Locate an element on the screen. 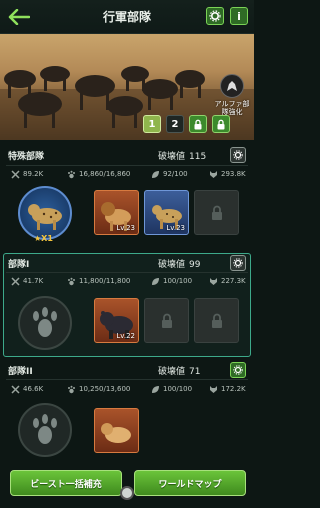 Image resolution: width=320 pixels, height=508 pixels. squad-1-stats: 41.7K 11,800/11,800 100/100 227.3K is located at coordinates (127, 281).